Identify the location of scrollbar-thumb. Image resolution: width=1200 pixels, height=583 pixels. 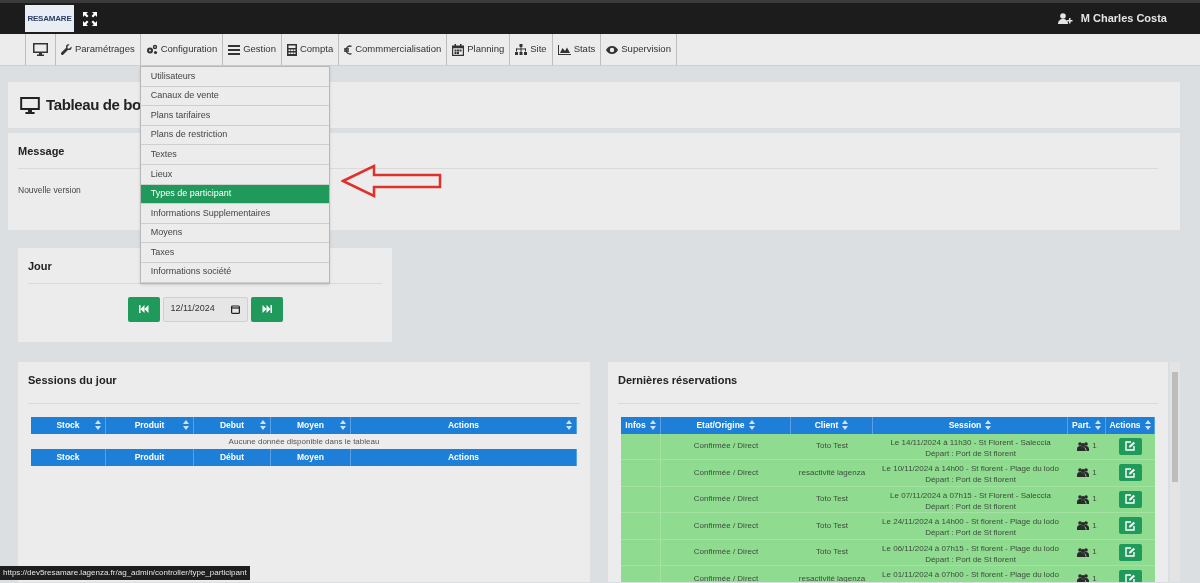
(1175, 427).